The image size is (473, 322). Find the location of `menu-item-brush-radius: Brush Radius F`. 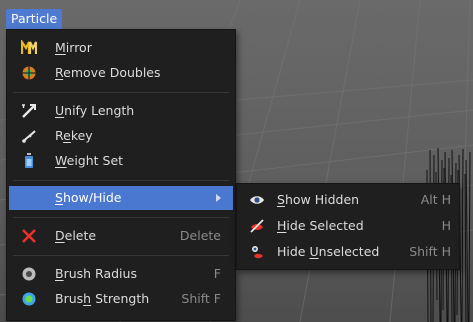

menu-item-brush-radius: Brush Radius F is located at coordinates (121, 274).